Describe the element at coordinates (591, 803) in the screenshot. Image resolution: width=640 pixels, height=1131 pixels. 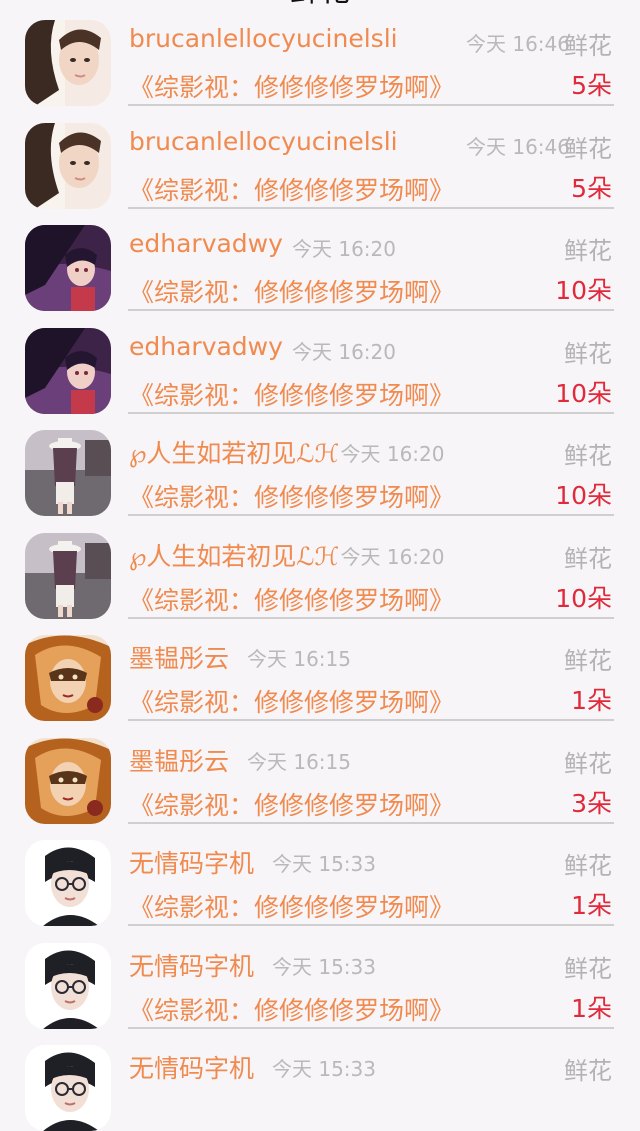
I see `flower-count: 3朵` at that location.